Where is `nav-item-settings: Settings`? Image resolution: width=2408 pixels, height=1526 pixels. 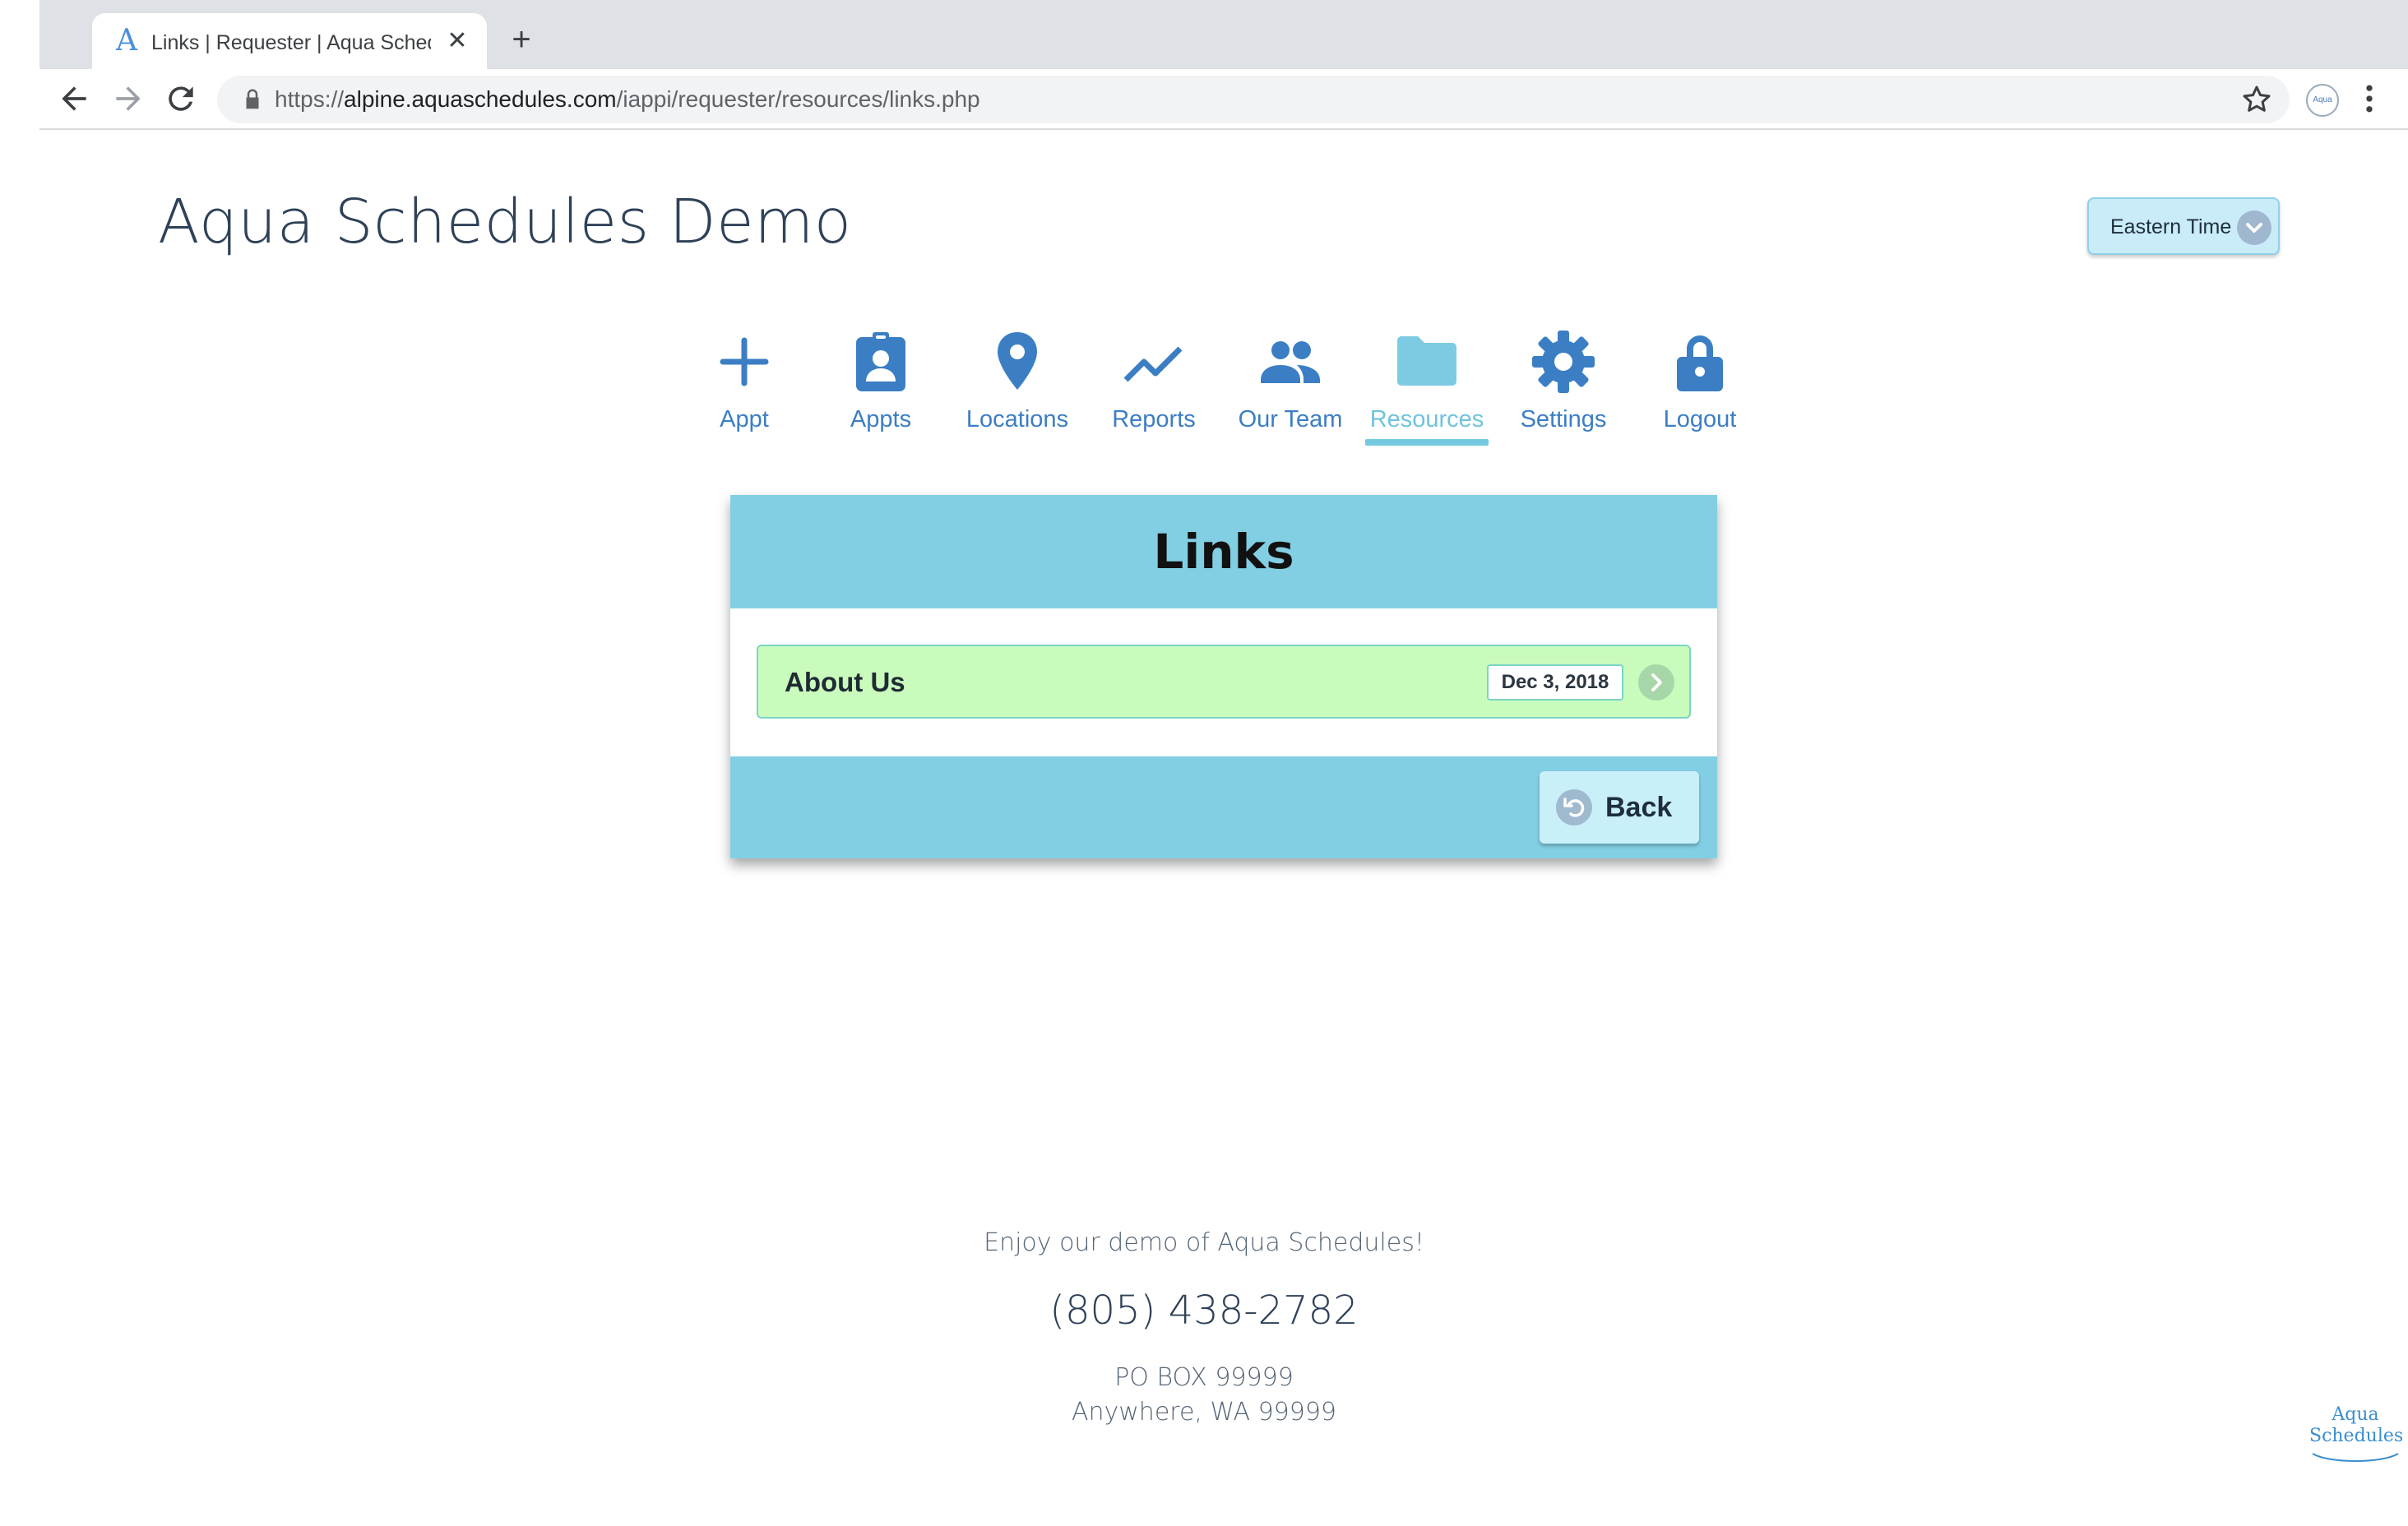
nav-item-settings: Settings is located at coordinates (1563, 382).